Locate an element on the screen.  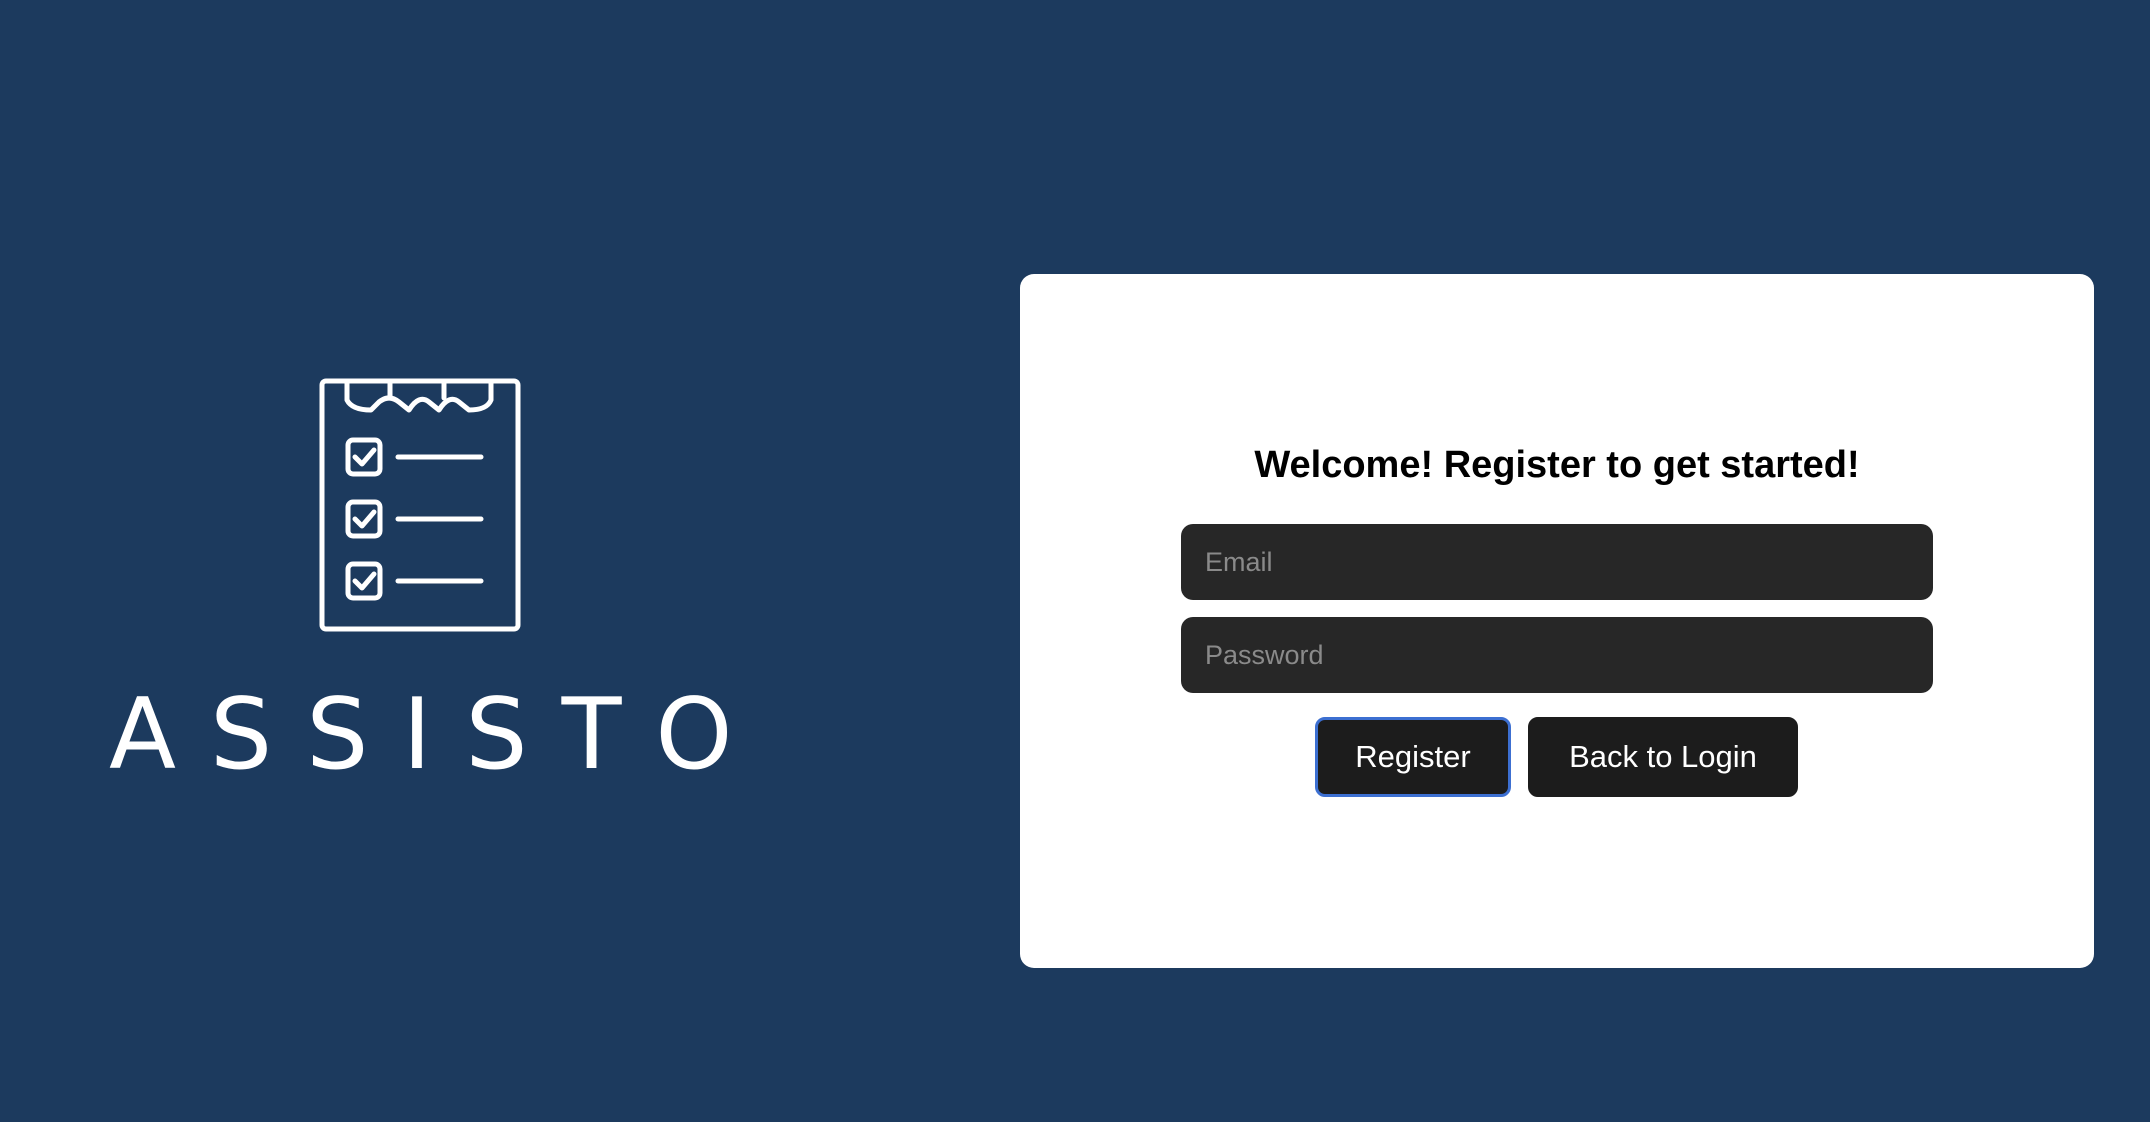
back-to-login-button: Back to Login is located at coordinates (1663, 757).